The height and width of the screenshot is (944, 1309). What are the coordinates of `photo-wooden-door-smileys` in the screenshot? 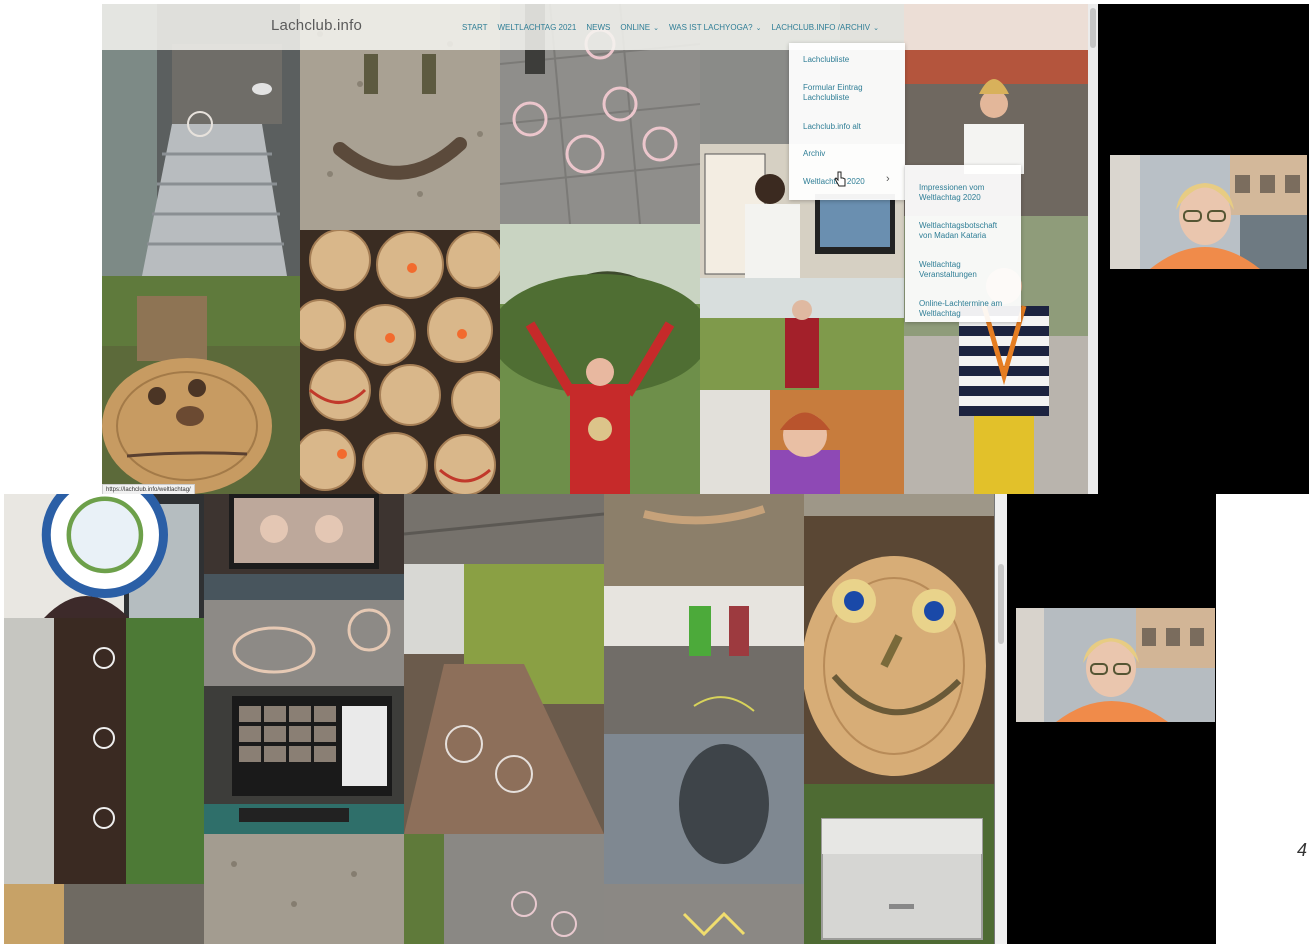 It's located at (104, 751).